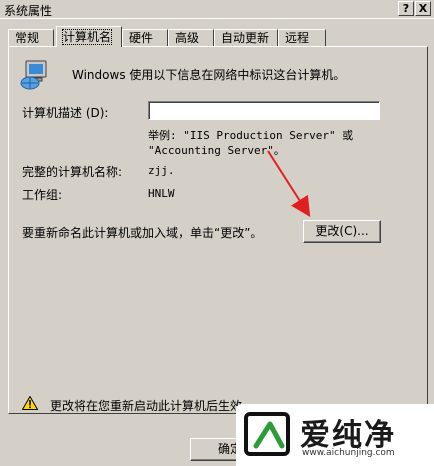  I want to click on tab-hardware: 硬件, so click(145, 37).